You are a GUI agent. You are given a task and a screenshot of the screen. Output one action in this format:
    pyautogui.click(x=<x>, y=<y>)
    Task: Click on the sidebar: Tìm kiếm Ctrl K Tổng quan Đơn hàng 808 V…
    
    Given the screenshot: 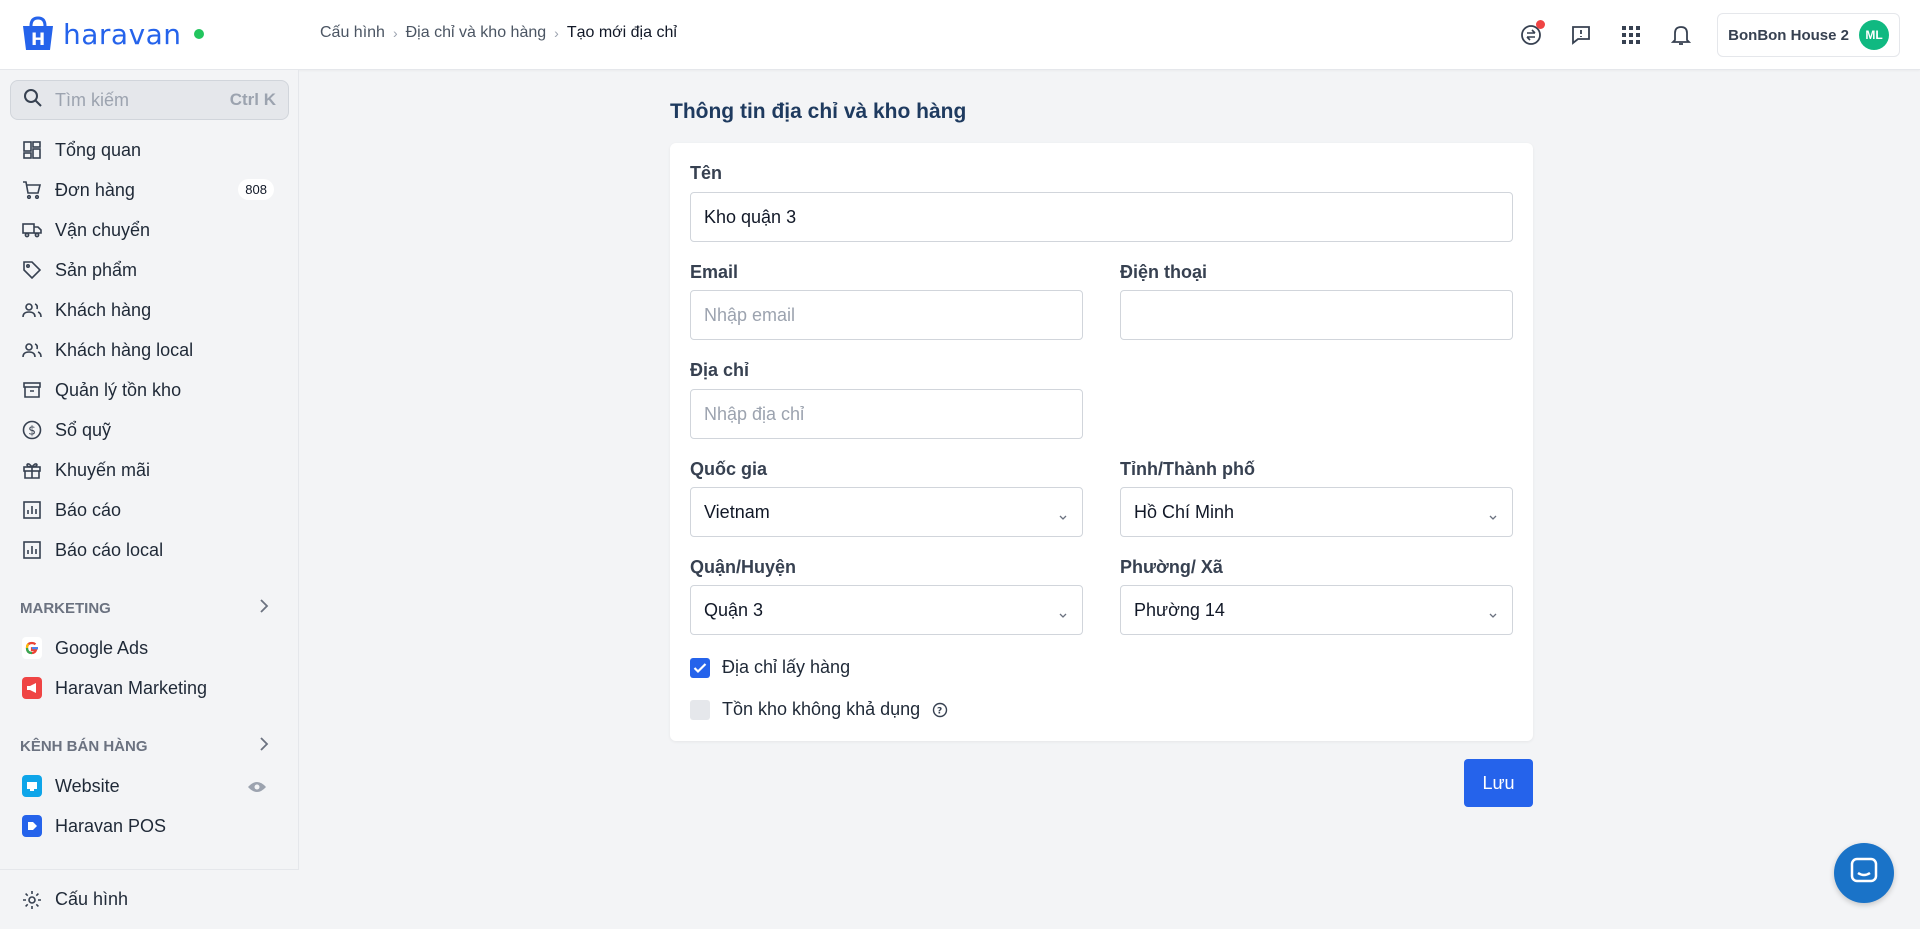 What is the action you would take?
    pyautogui.click(x=149, y=499)
    